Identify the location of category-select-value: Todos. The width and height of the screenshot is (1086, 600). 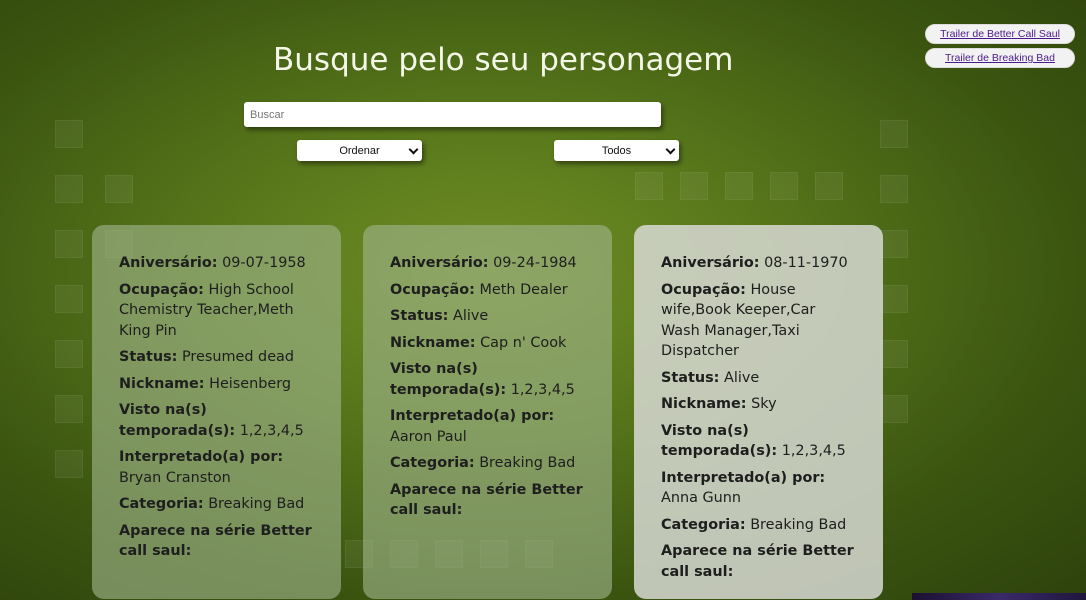
(616, 150).